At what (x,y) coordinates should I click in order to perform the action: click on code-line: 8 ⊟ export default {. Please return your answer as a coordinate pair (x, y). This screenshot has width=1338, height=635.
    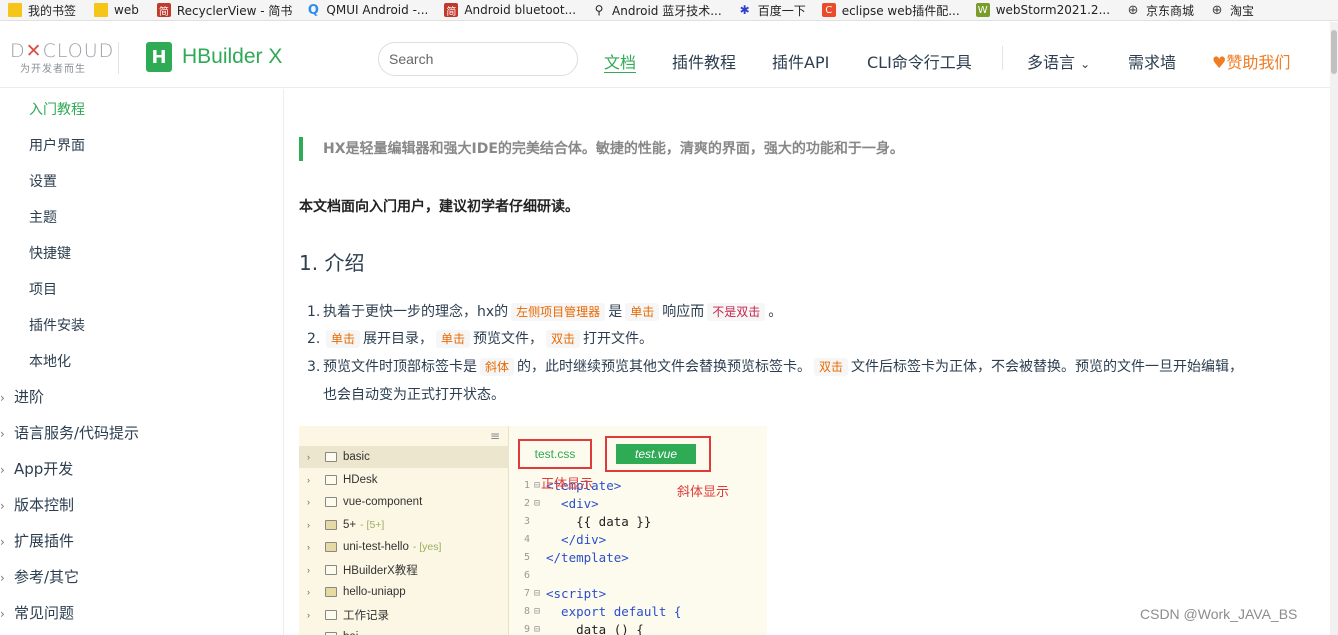
    Looking at the image, I should click on (597, 611).